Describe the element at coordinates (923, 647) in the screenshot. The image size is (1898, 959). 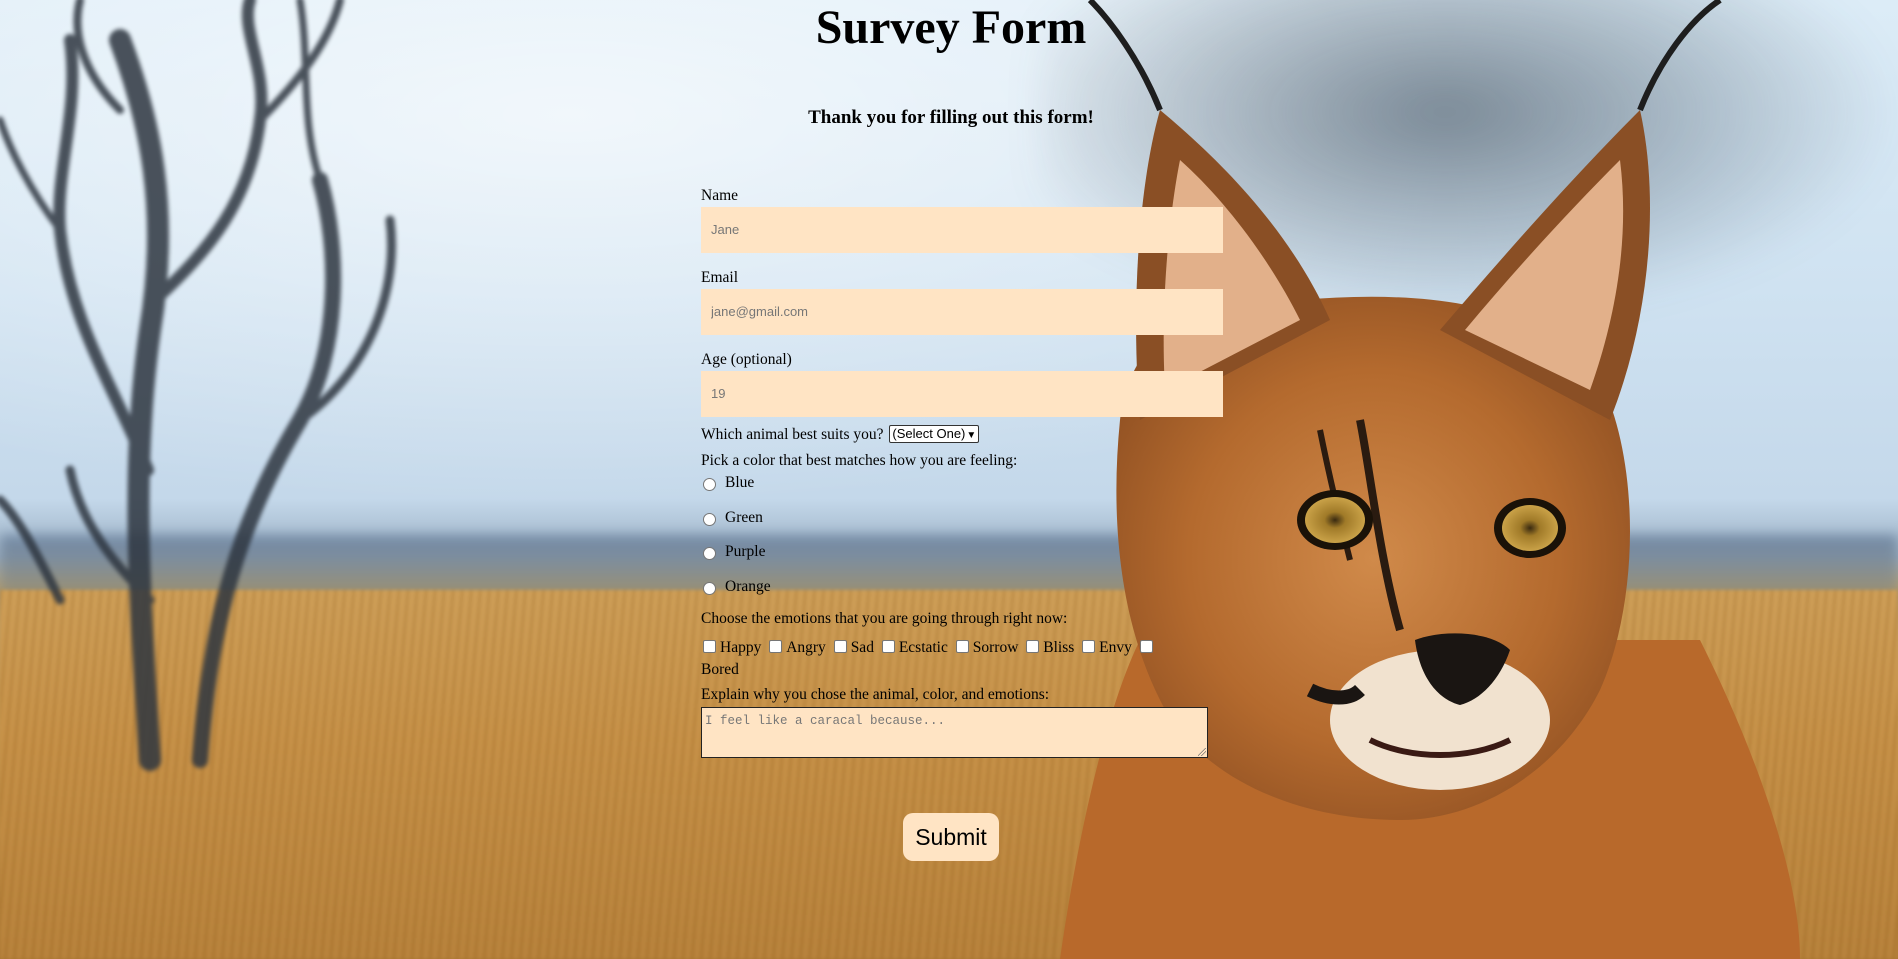
I see `emotion-label: Ecstatic` at that location.